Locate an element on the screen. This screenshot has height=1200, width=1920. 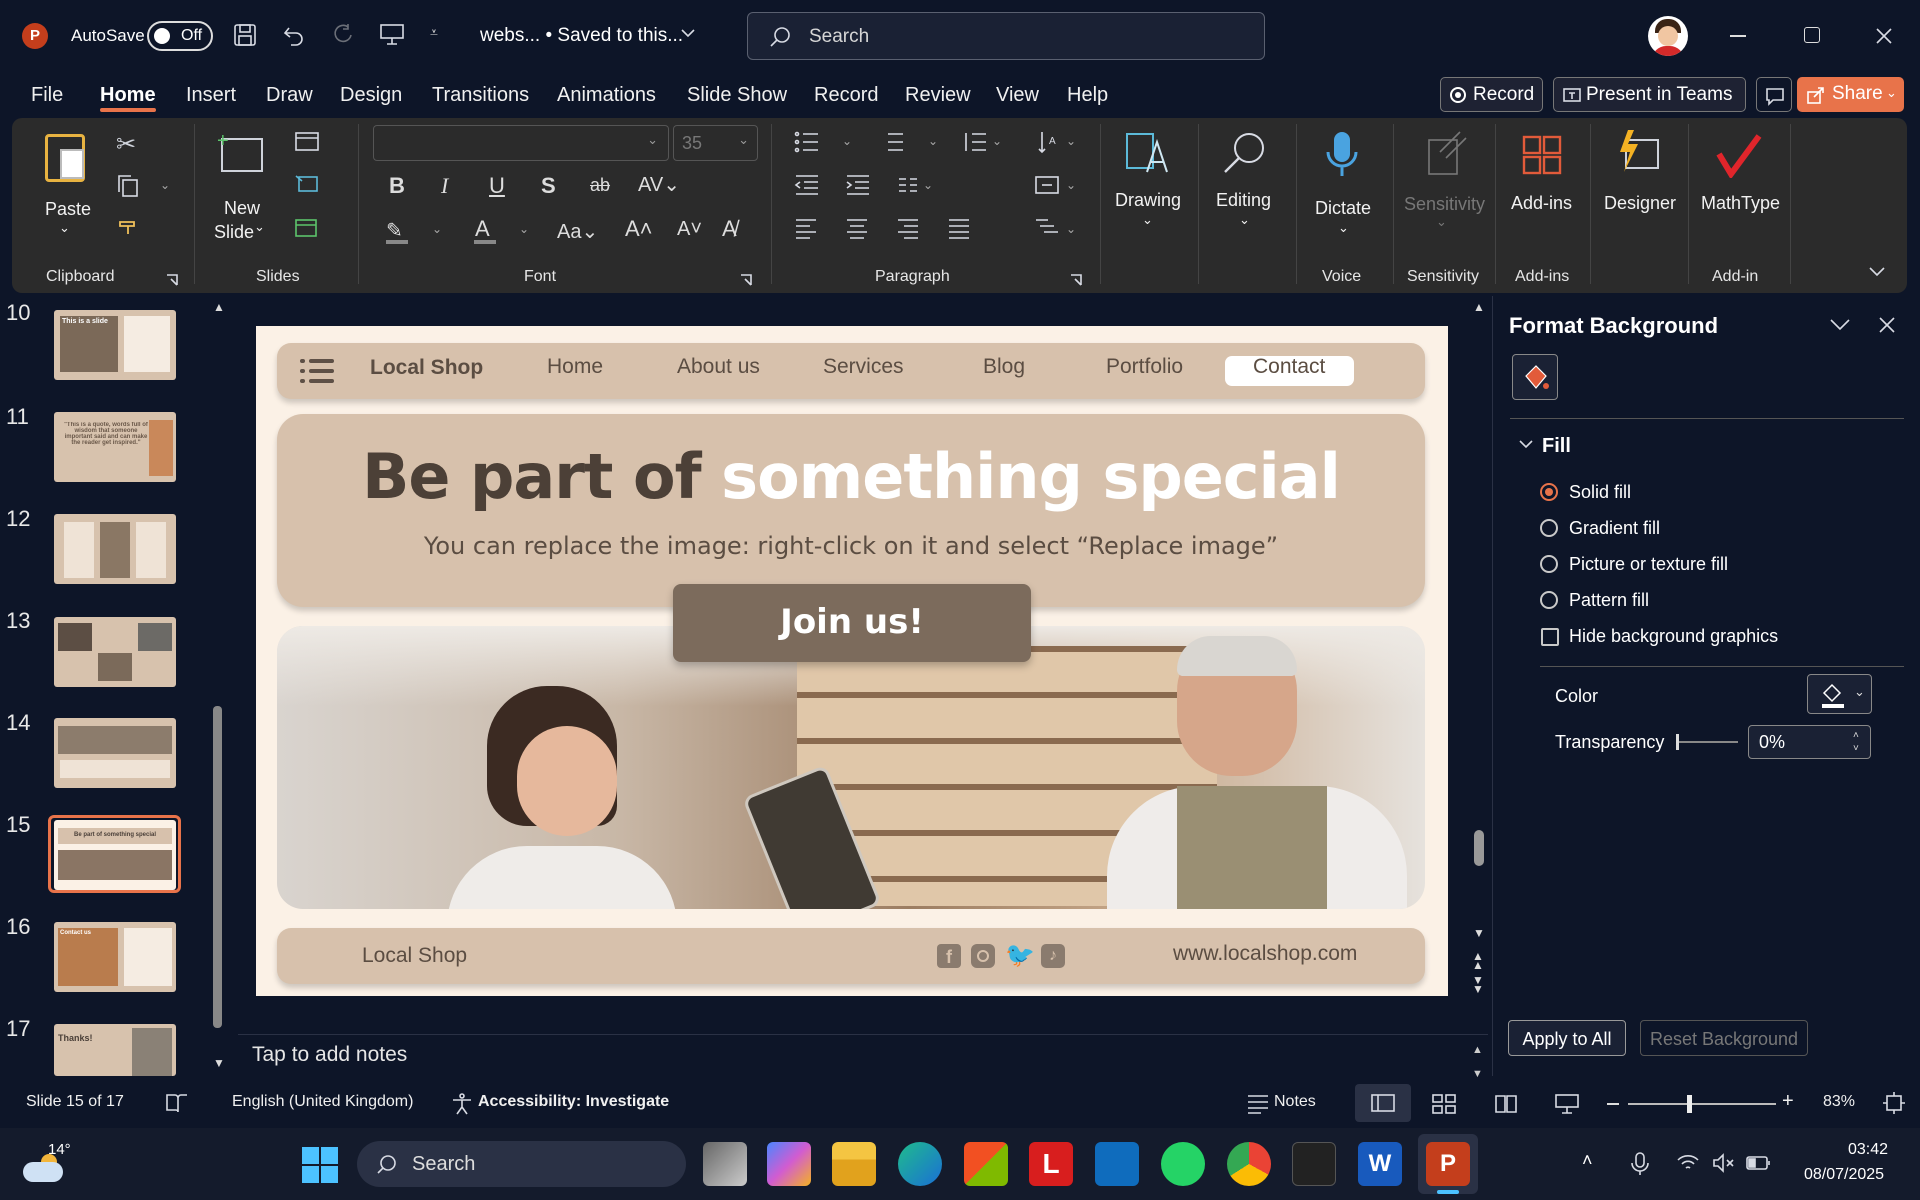
slide-counter: Slide 15 of 17 is located at coordinates (75, 1102).